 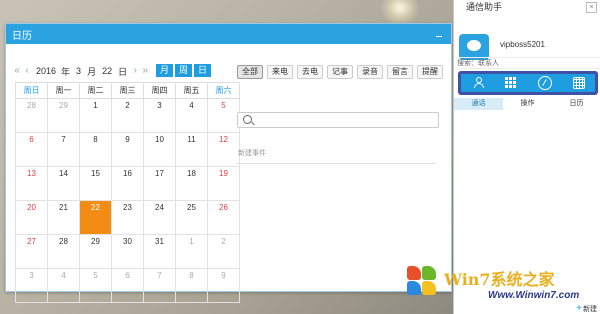 I want to click on weekday-label: 周三, so click(x=127, y=90).